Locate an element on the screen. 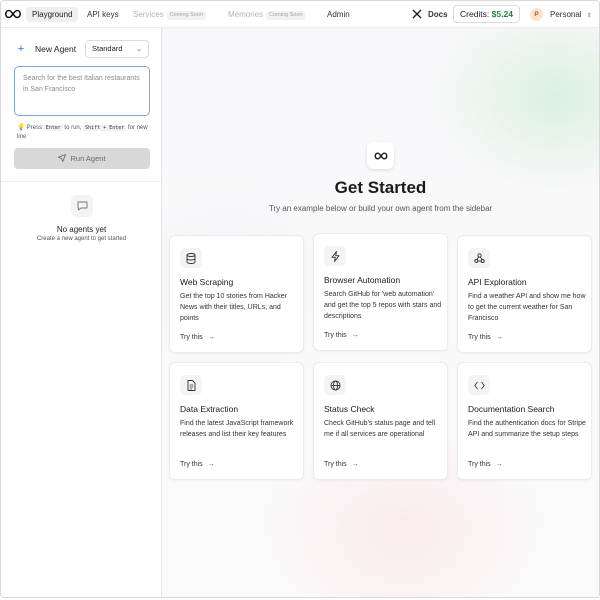 The height and width of the screenshot is (600, 600). new-agent-label: New Agent is located at coordinates (56, 49).